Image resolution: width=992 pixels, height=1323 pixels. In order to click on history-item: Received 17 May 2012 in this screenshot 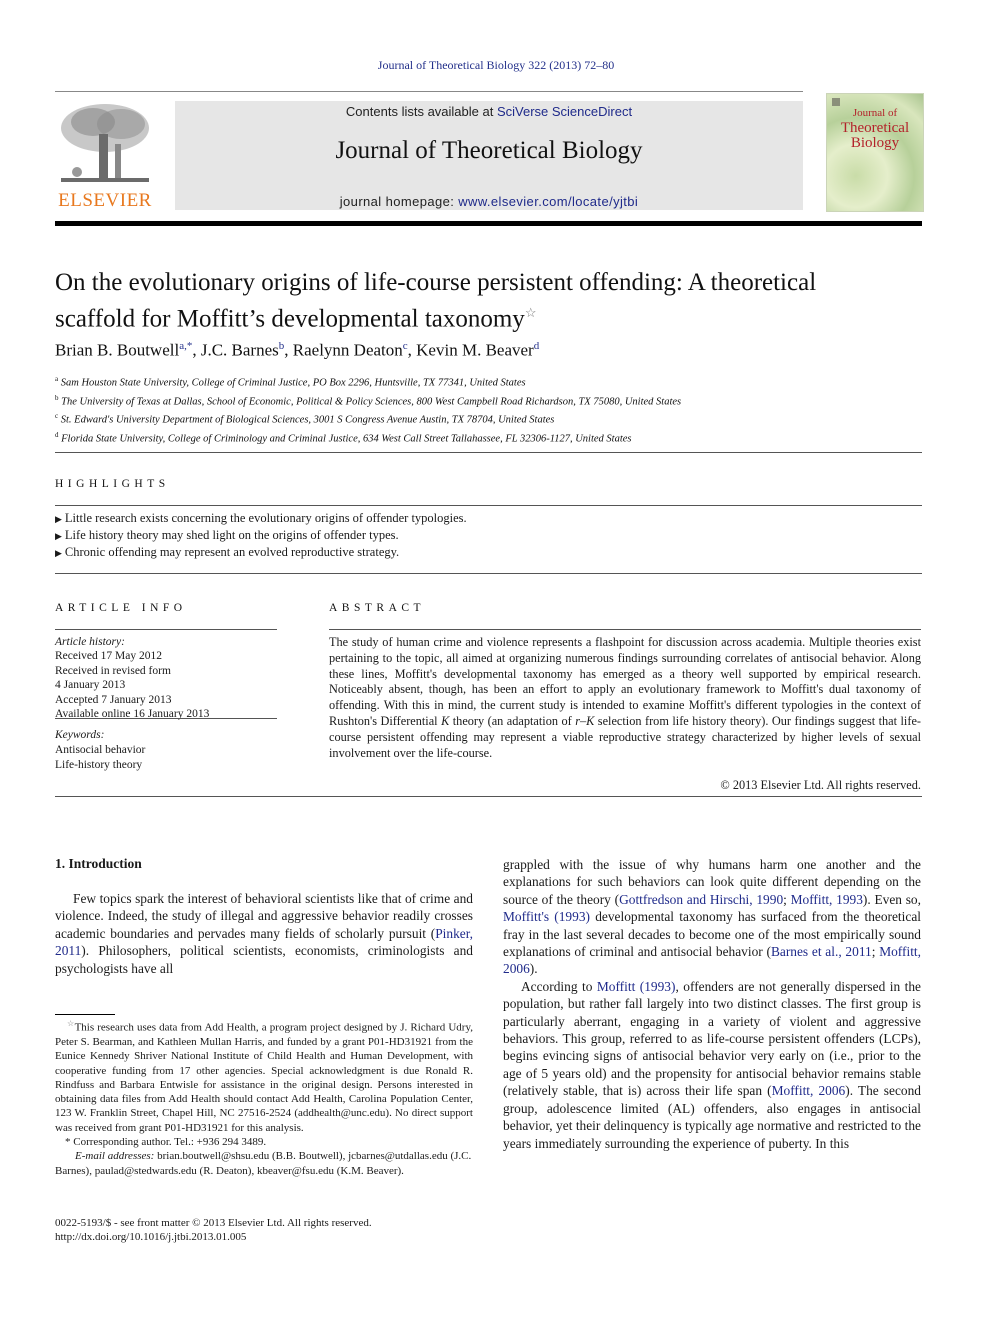, I will do `click(108, 656)`.